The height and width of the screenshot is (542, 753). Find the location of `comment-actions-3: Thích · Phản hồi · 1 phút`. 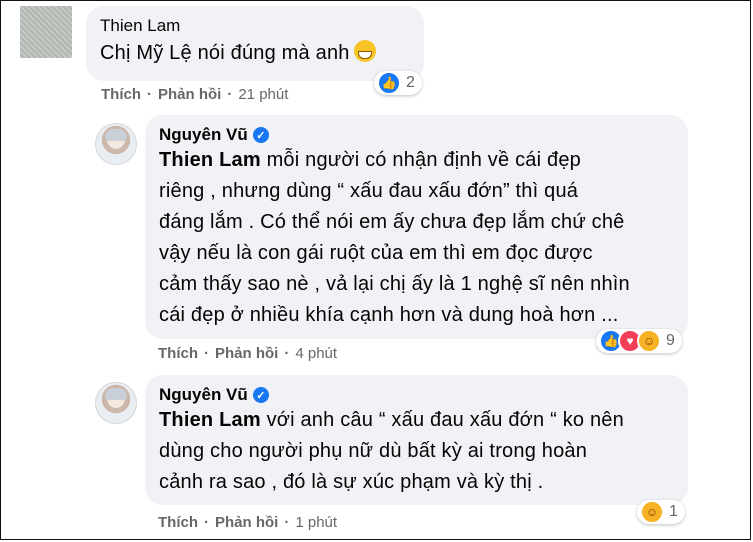

comment-actions-3: Thích · Phản hồi · 1 phút is located at coordinates (248, 522).